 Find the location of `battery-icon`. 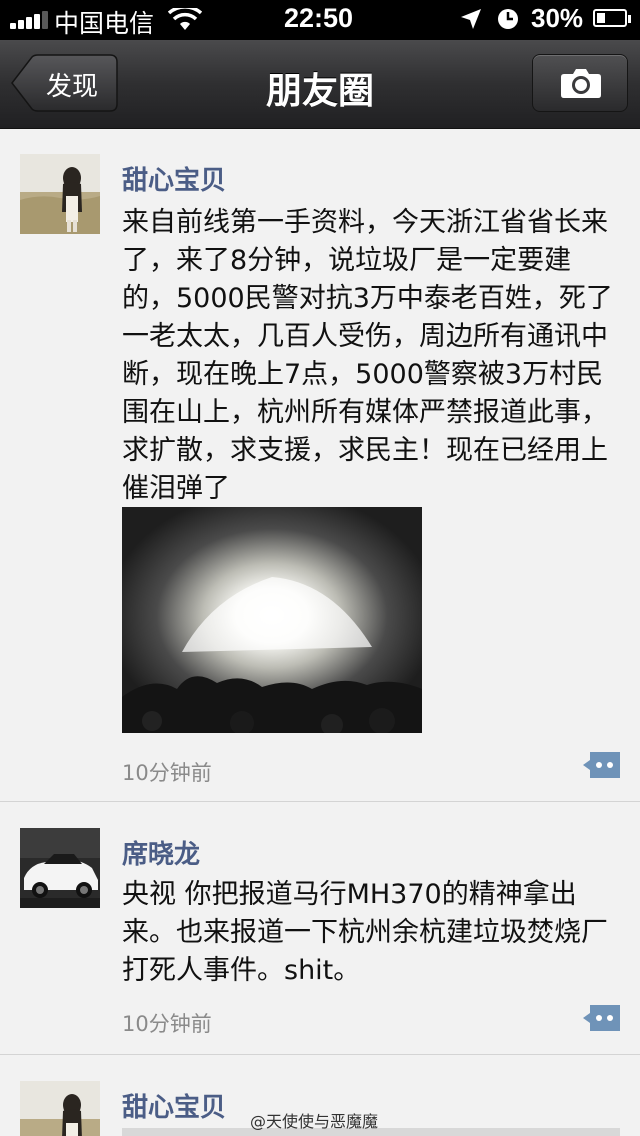

battery-icon is located at coordinates (612, 19).